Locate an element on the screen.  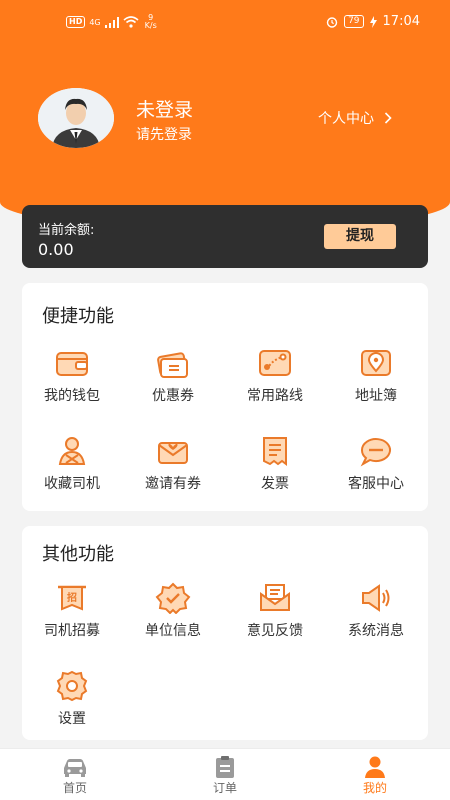
tab-orders: 订单 is located at coordinates (225, 775).